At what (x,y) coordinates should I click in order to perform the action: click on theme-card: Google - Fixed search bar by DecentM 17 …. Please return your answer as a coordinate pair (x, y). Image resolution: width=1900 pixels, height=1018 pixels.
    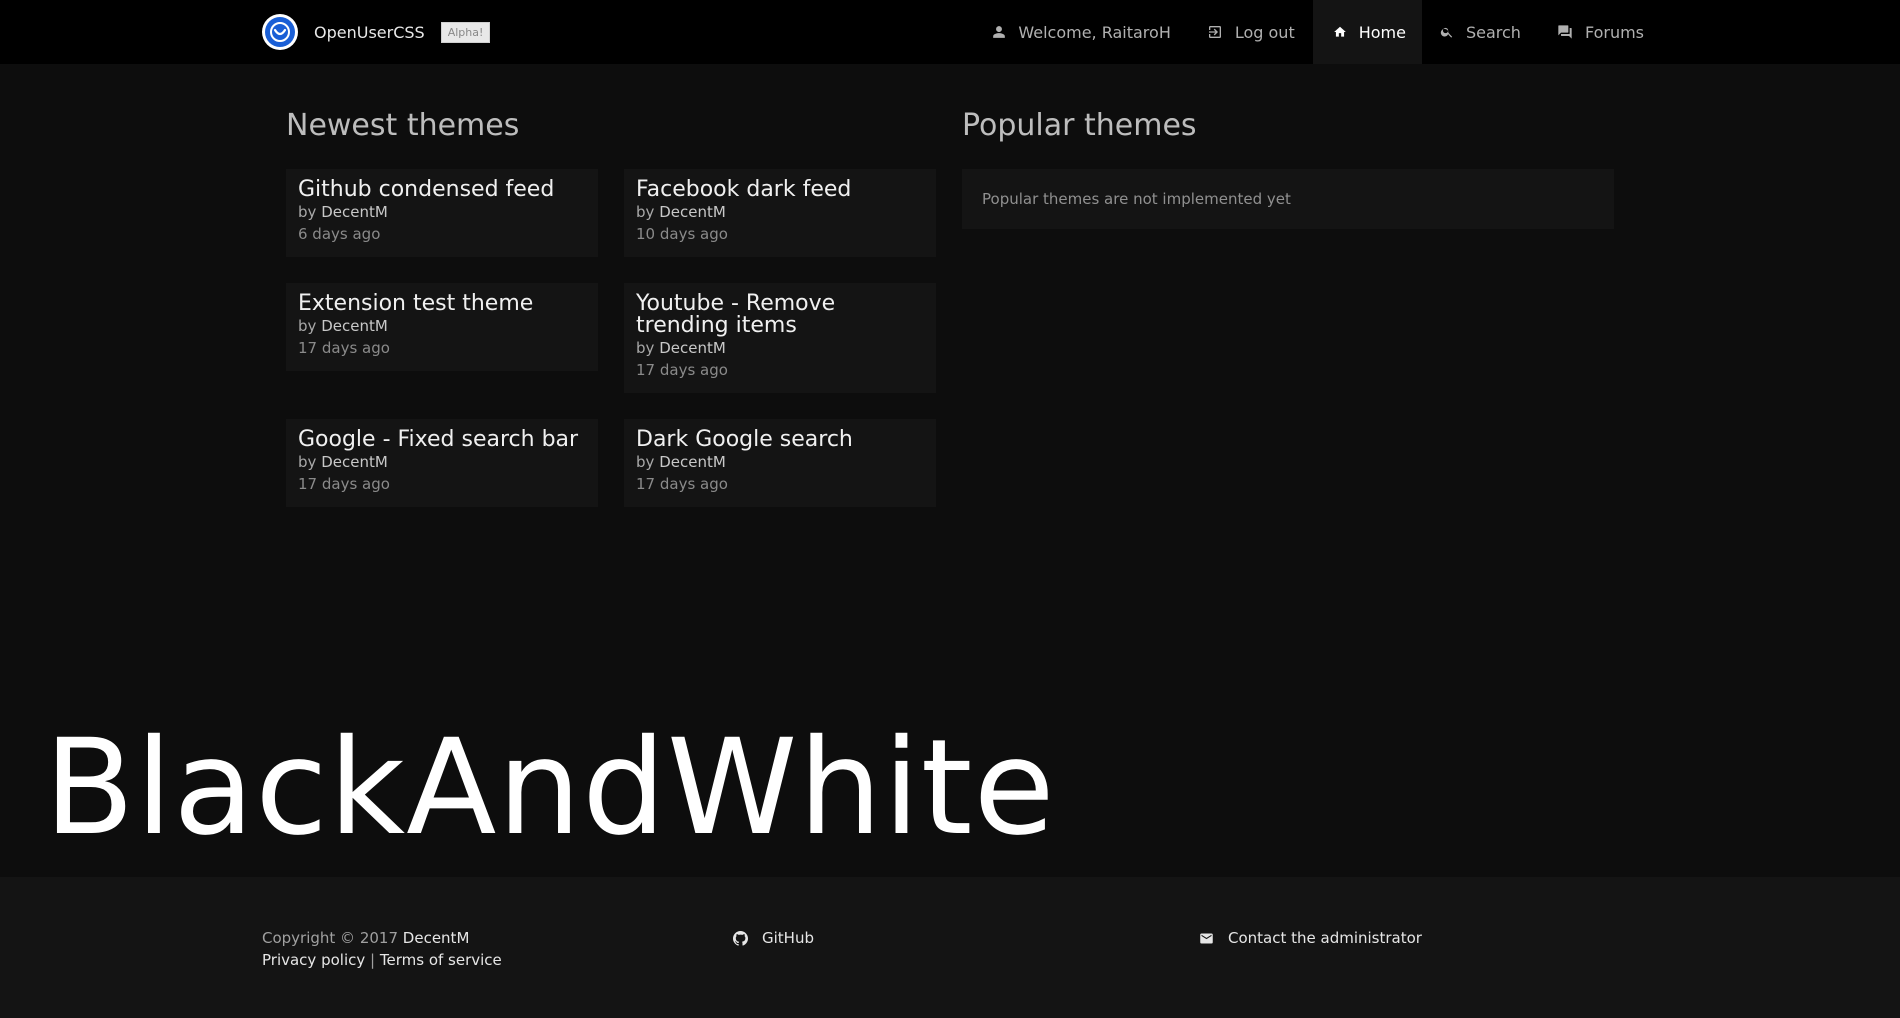
    Looking at the image, I should click on (442, 463).